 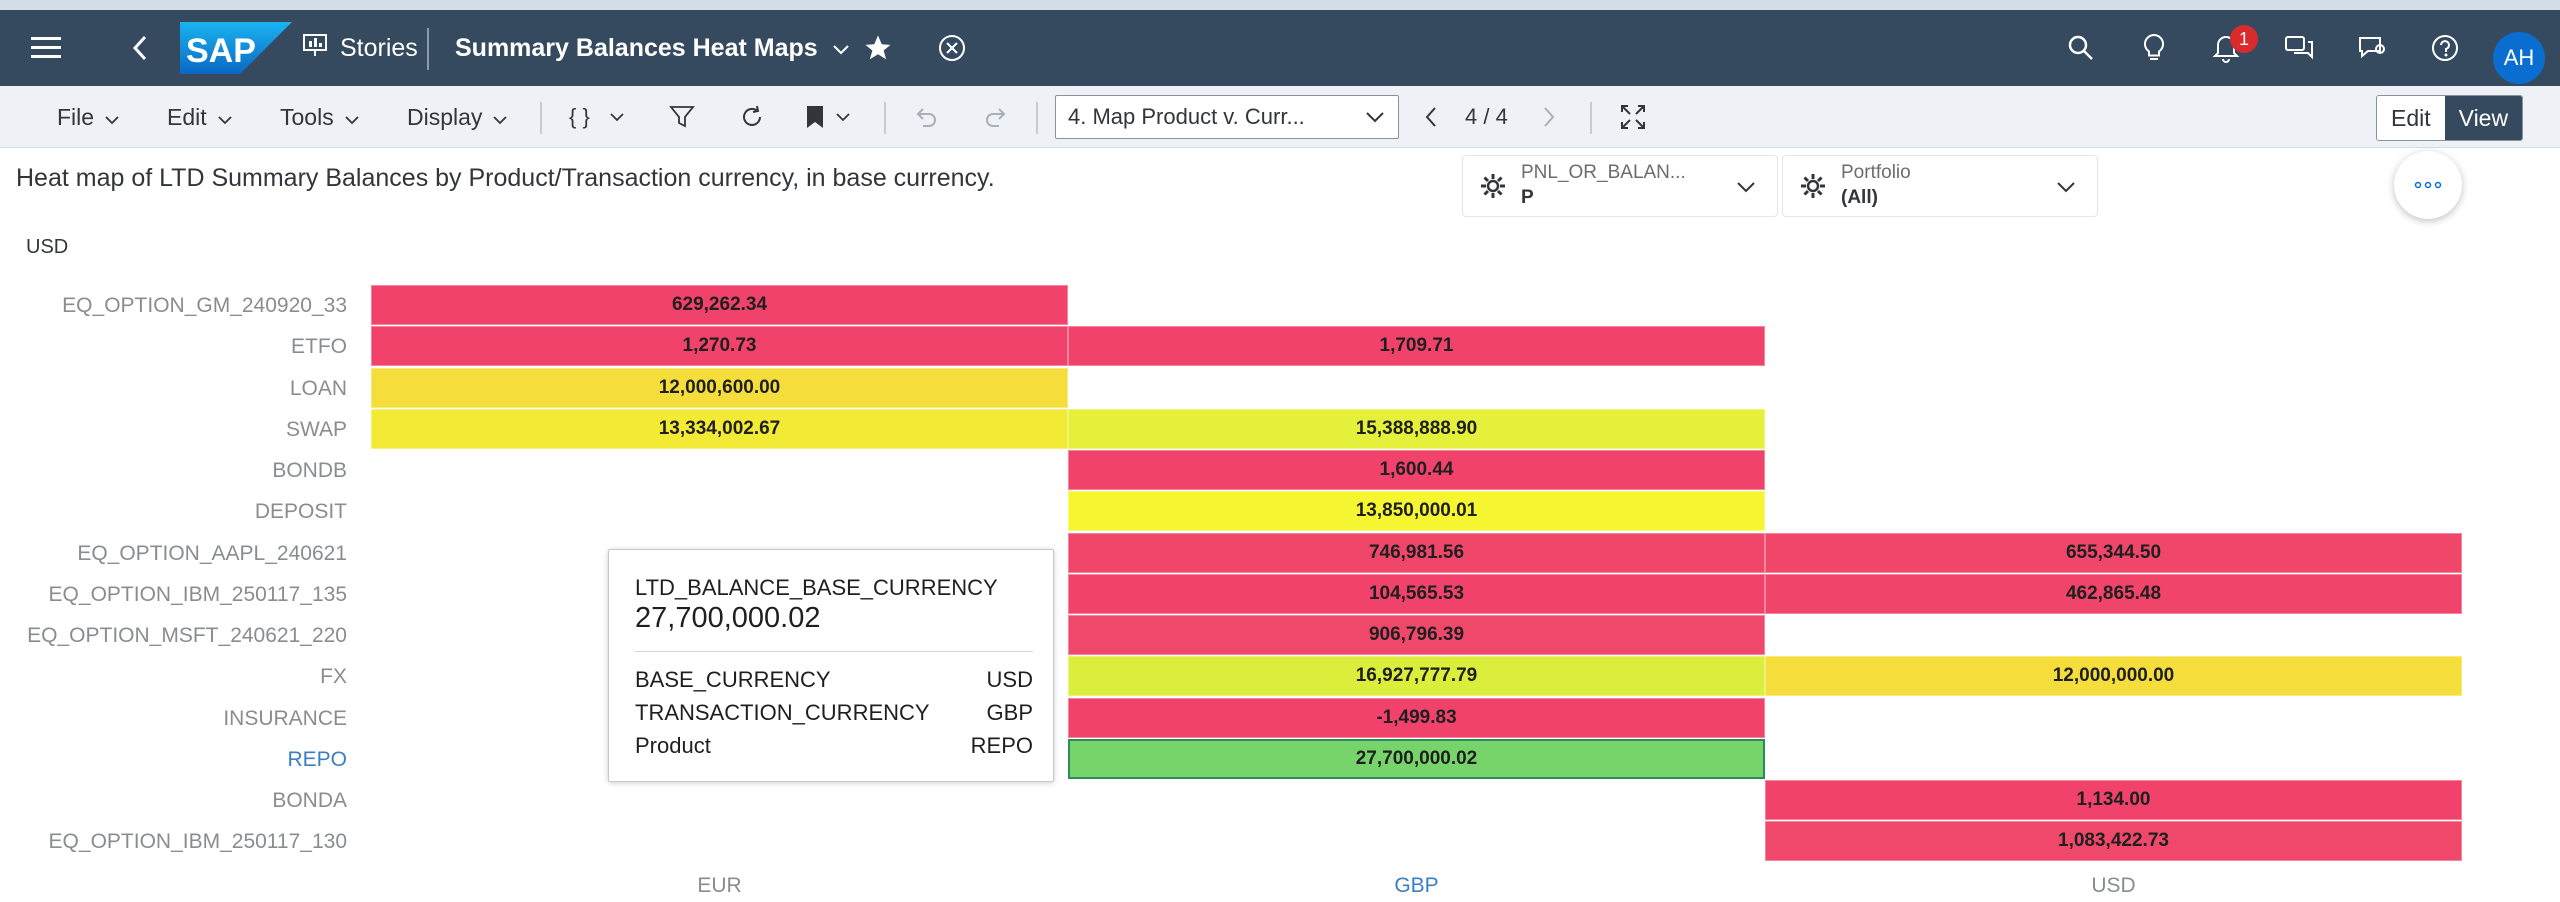 What do you see at coordinates (285, 718) in the screenshot?
I see `row-label: INSURANCE` at bounding box center [285, 718].